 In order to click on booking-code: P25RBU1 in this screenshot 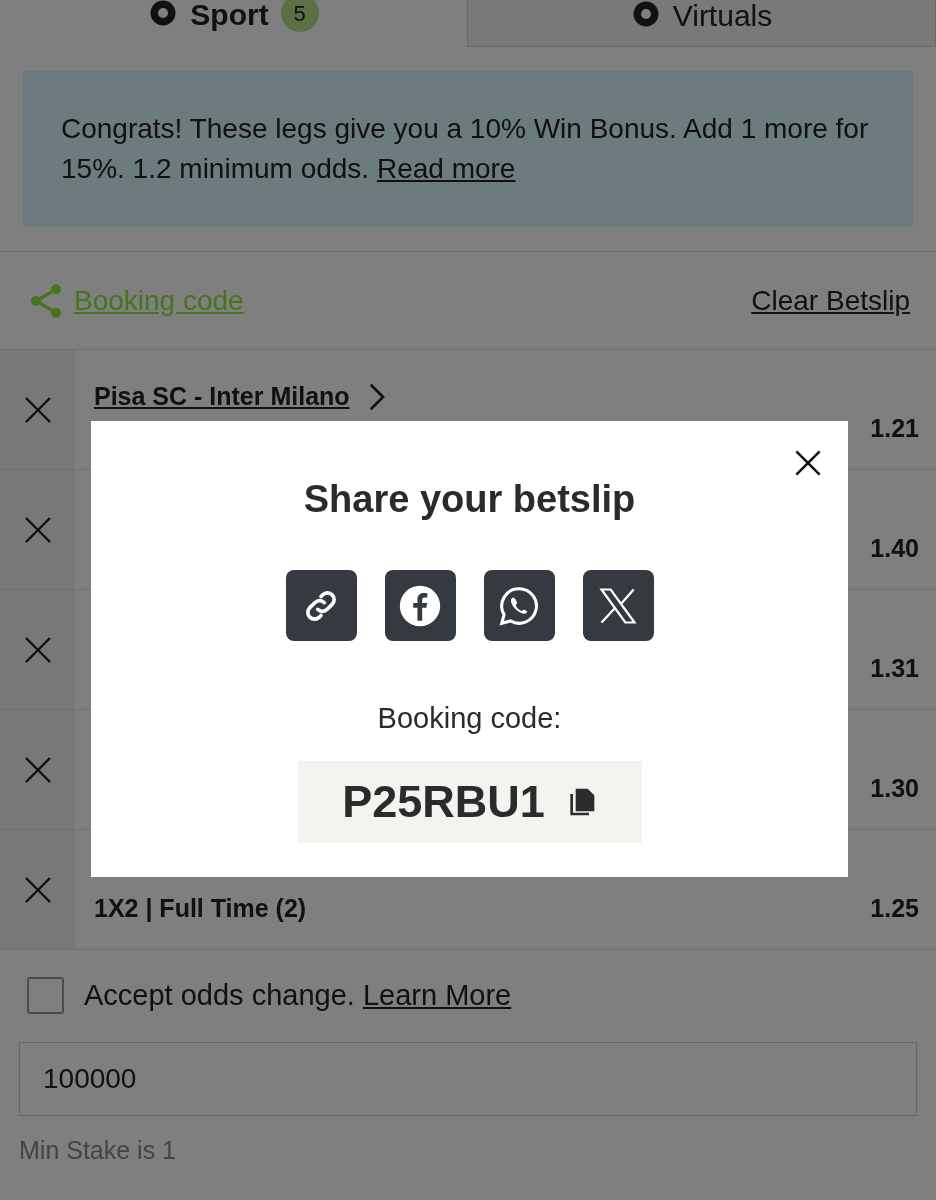, I will do `click(443, 801)`.